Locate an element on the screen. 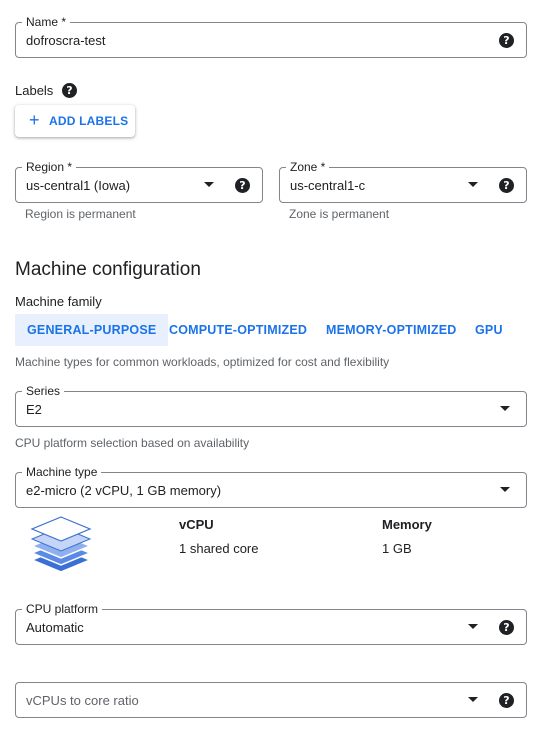  name-field: Name * dofroscra-test ? is located at coordinates (271, 36).